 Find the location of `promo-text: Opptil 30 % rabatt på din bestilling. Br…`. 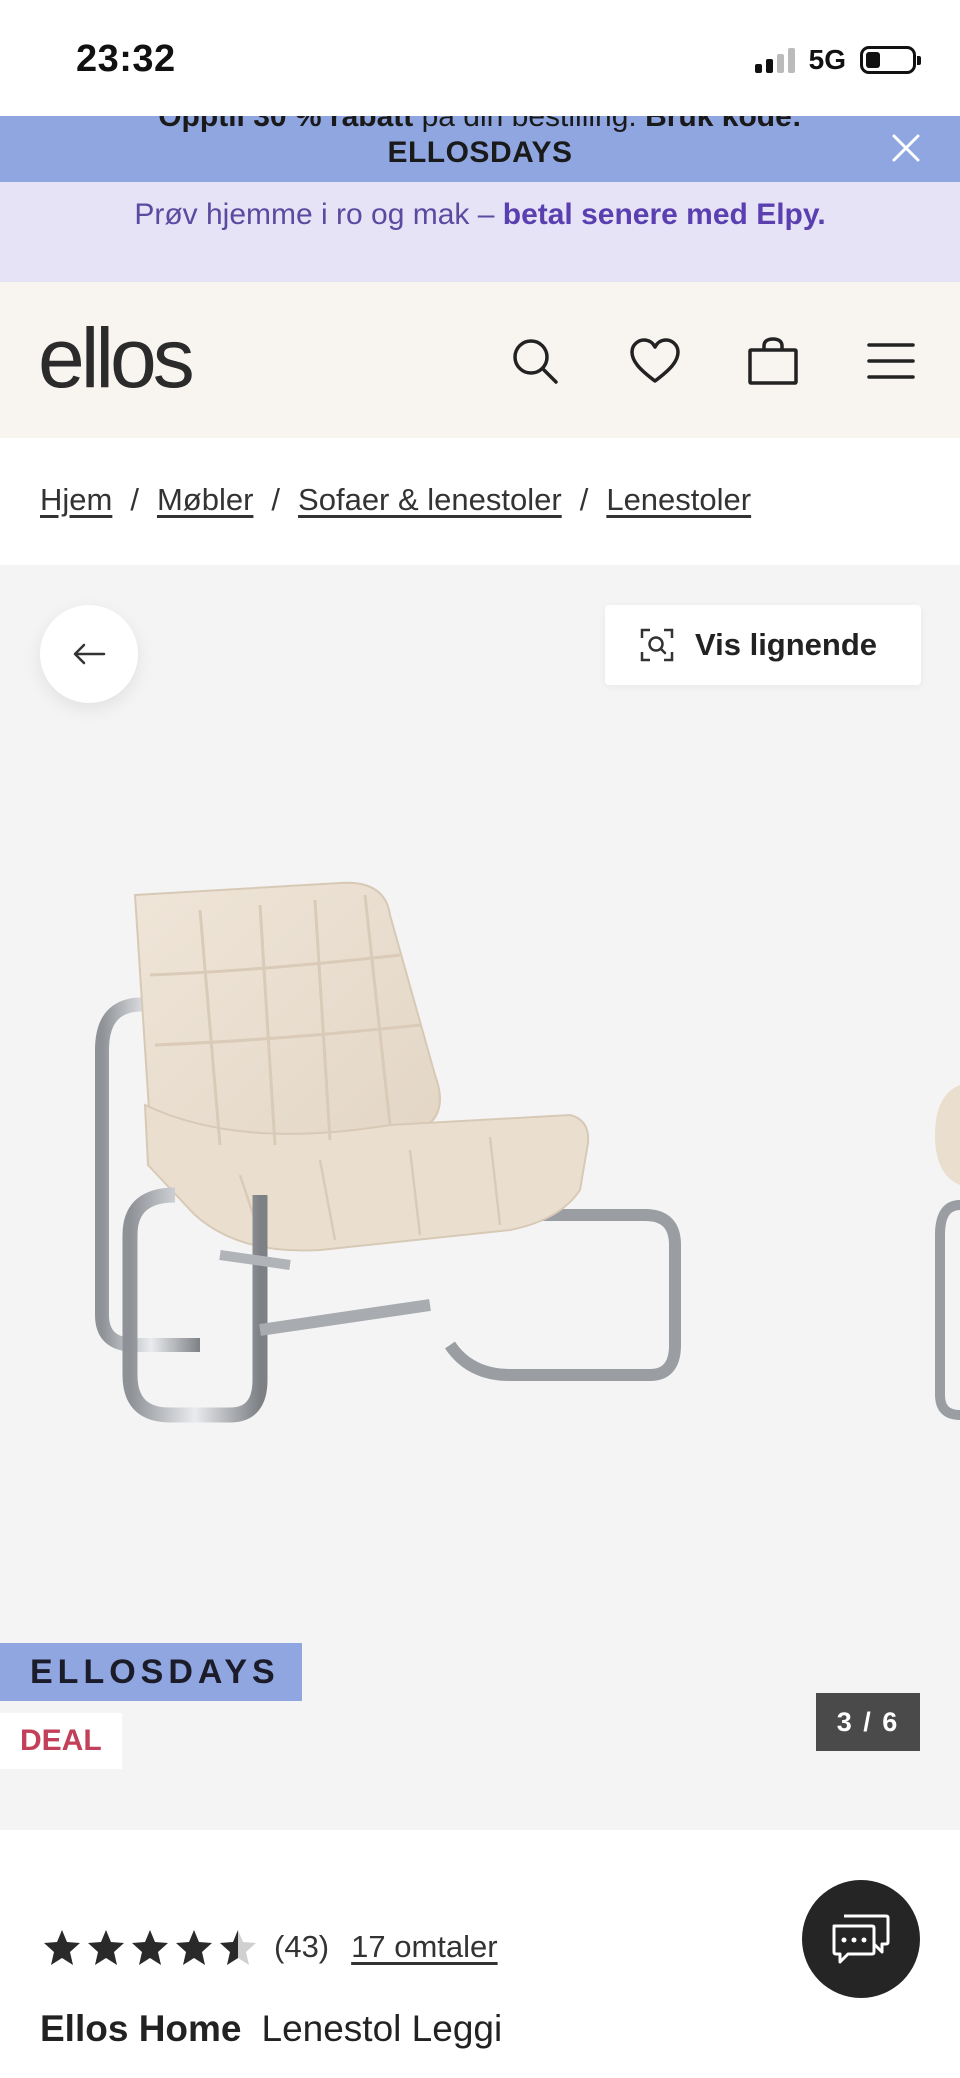

promo-text: Opptil 30 % rabatt på din bestilling. Br… is located at coordinates (480, 124).